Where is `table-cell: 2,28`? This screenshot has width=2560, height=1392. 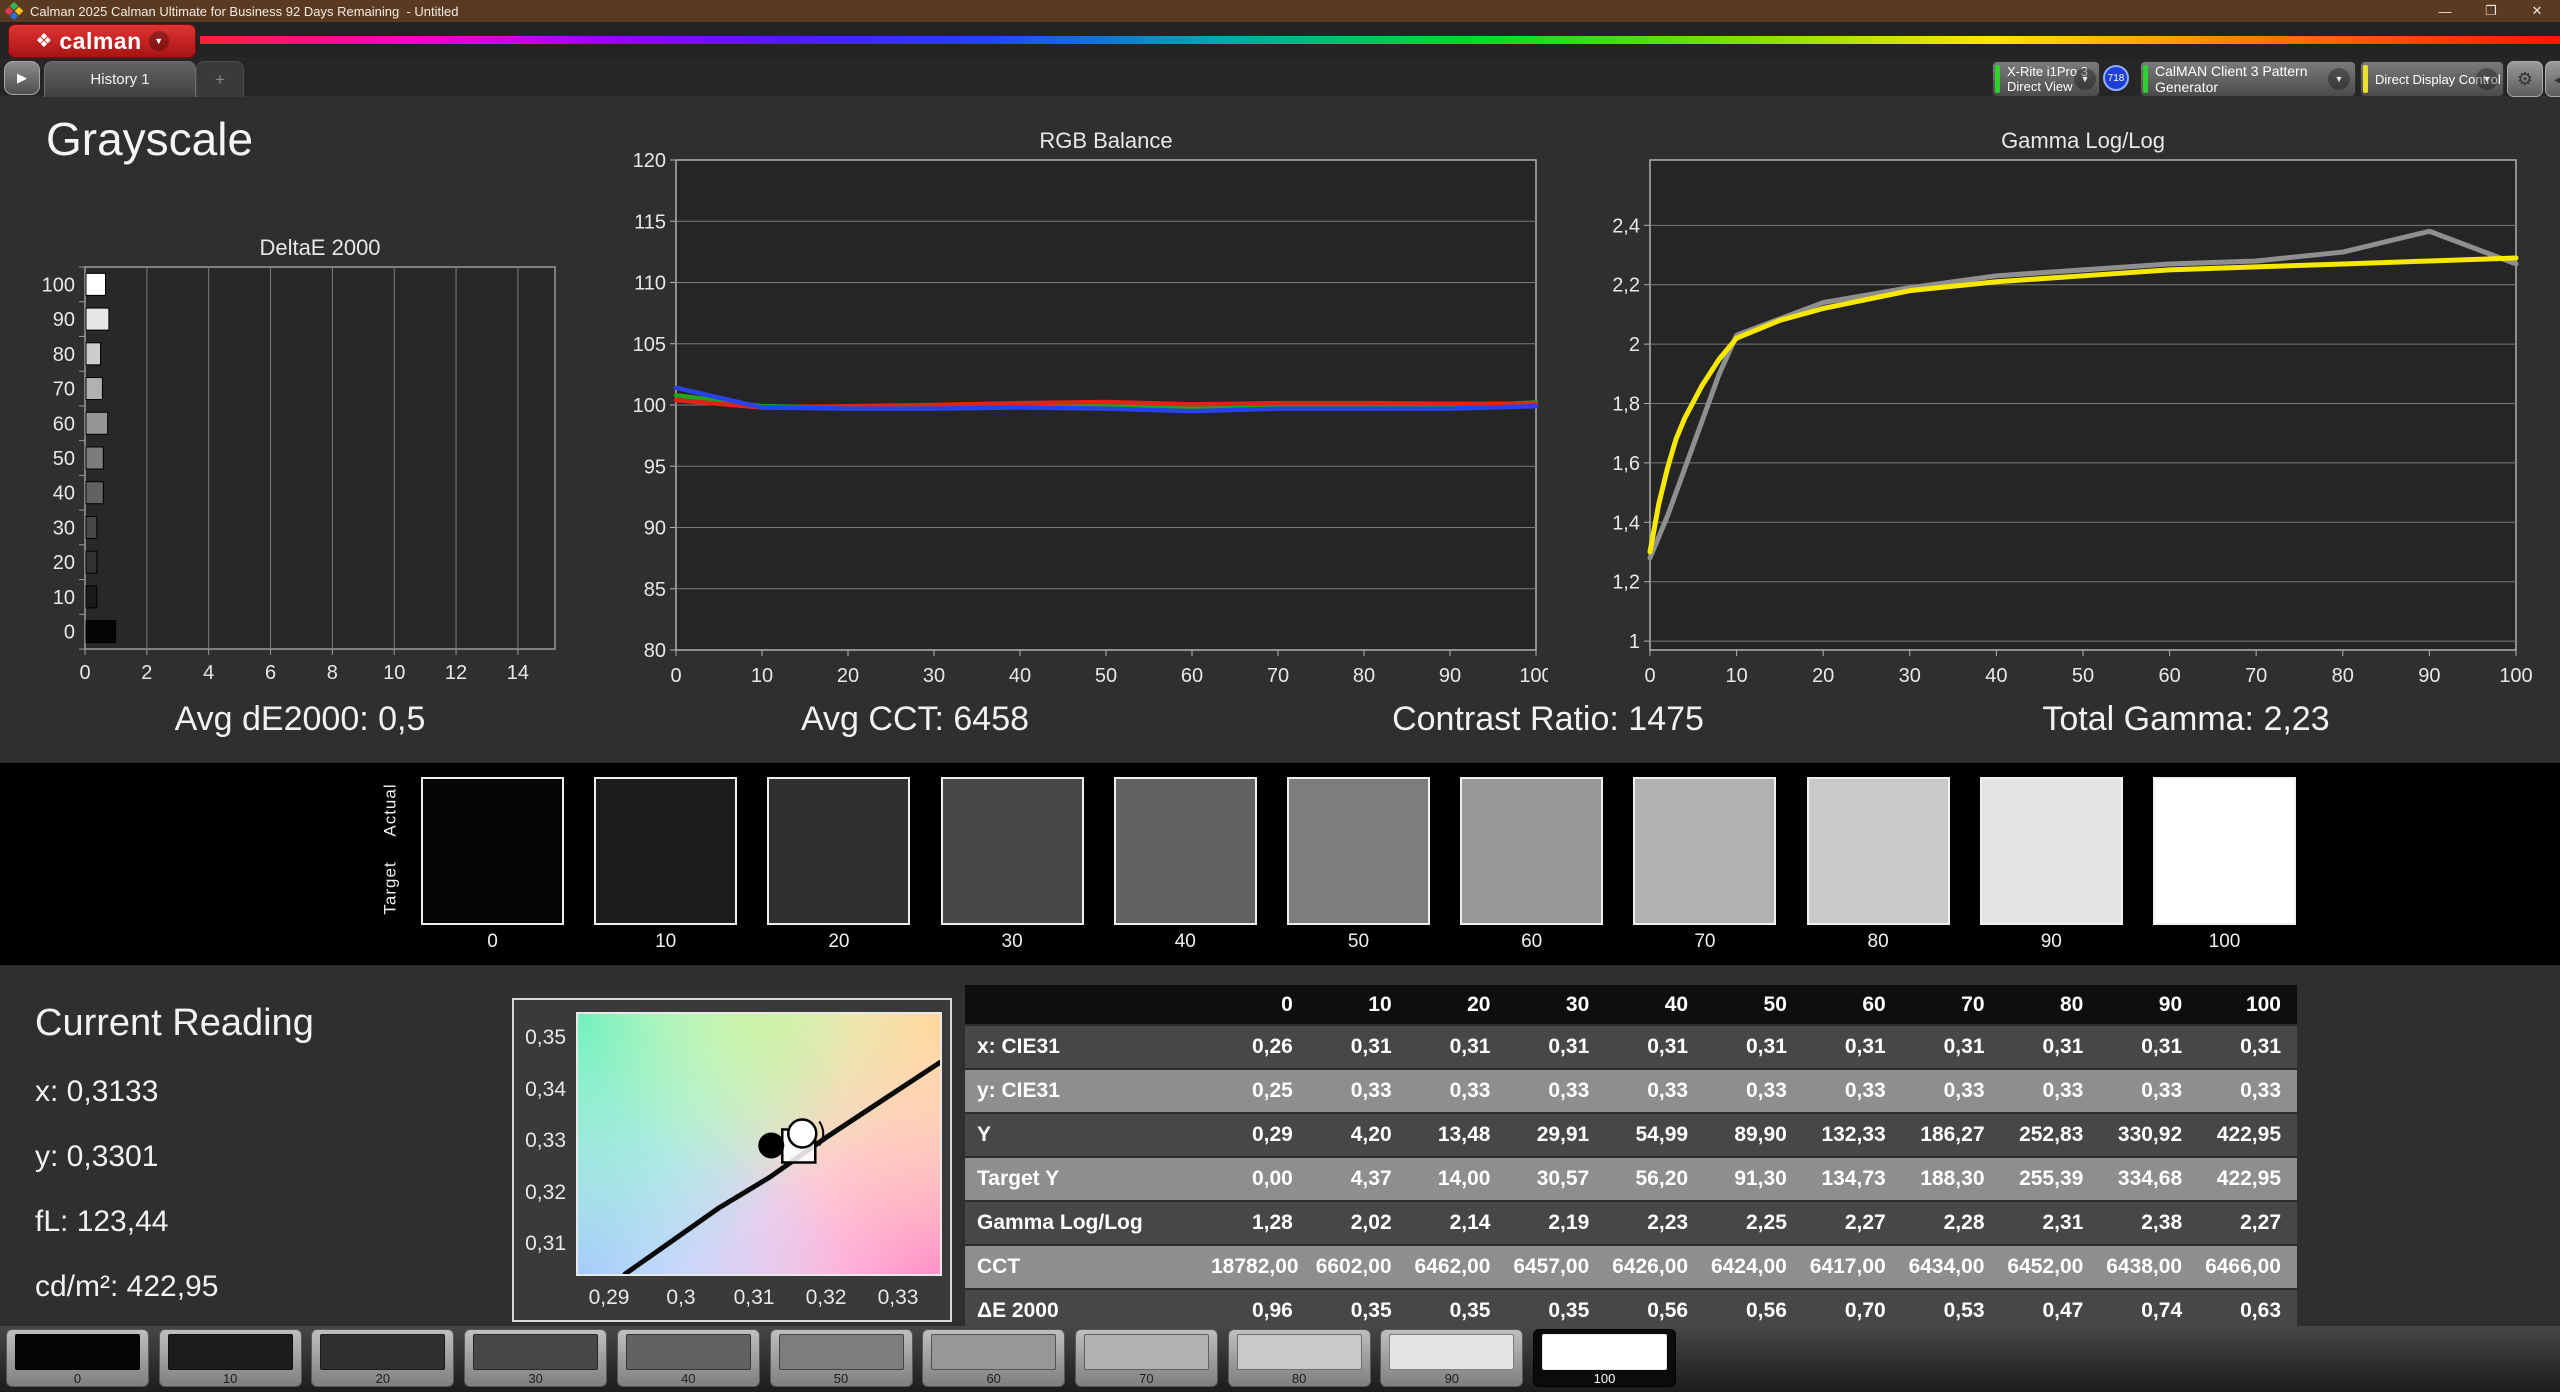
table-cell: 2,28 is located at coordinates (1951, 1222).